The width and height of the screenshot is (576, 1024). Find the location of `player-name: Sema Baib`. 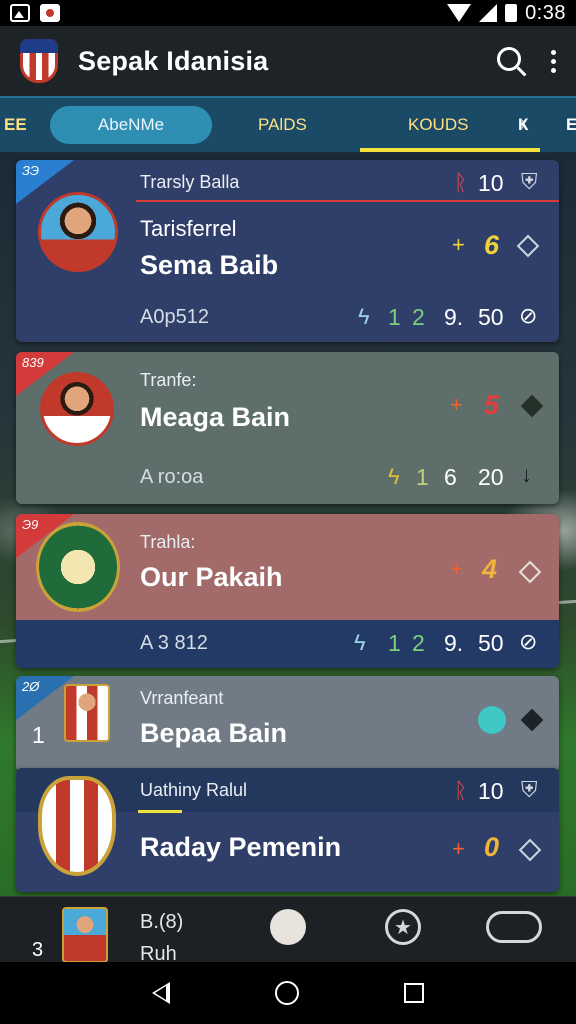

player-name: Sema Baib is located at coordinates (209, 265).